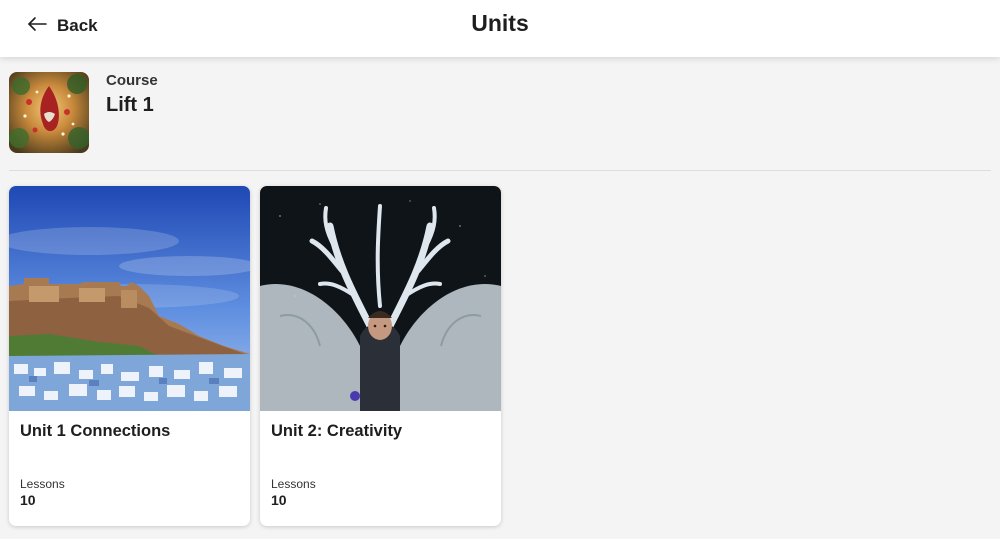 This screenshot has height=539, width=1000. I want to click on unit-title: Unit 1 Connections, so click(95, 431).